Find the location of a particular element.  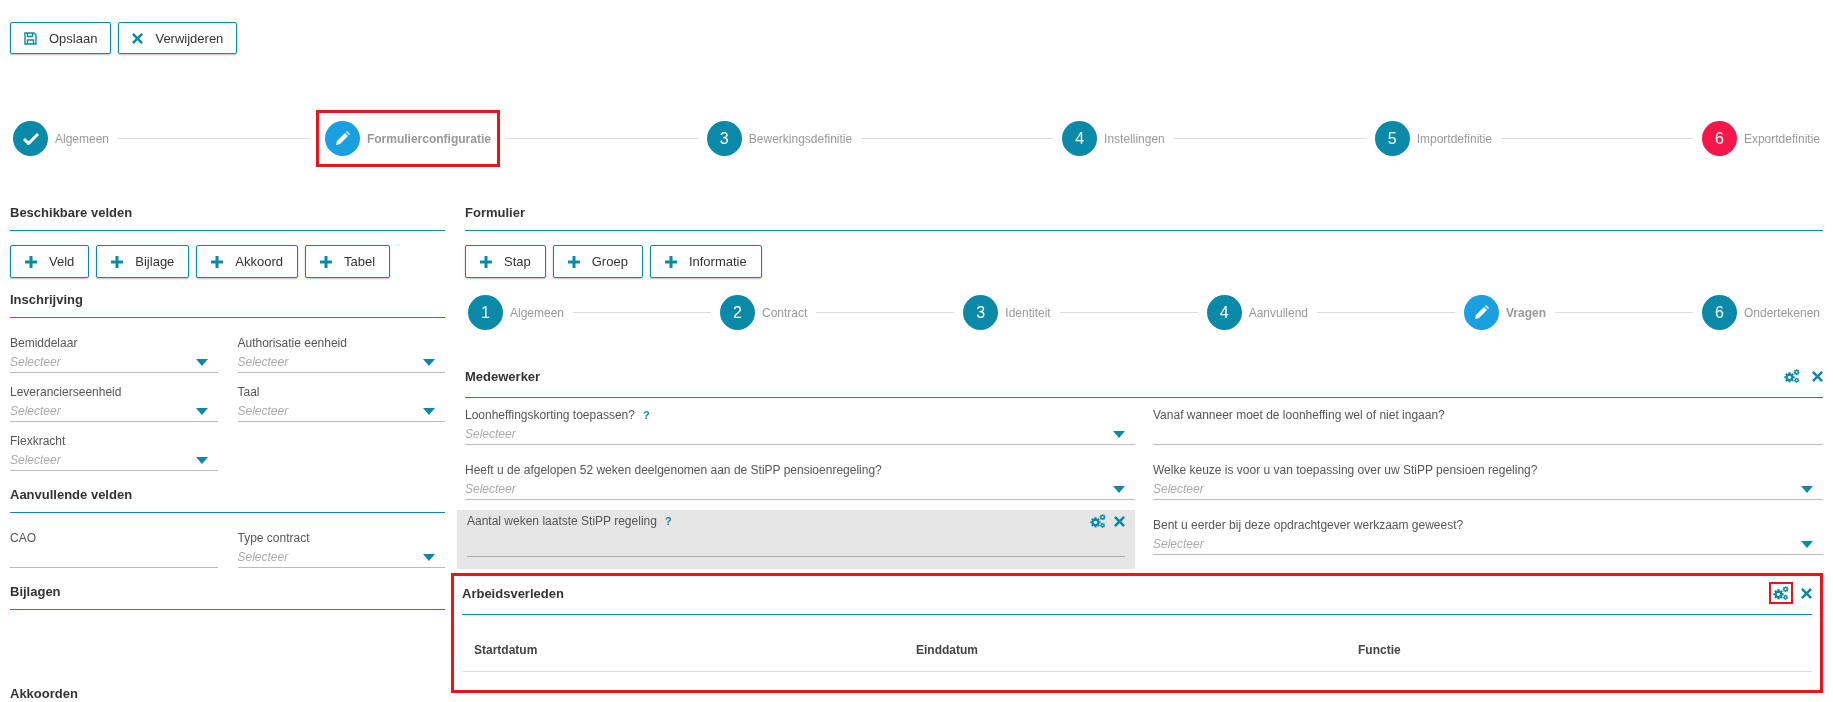

form-field: Authorisatie eenheid Selecteer is located at coordinates (341, 356).